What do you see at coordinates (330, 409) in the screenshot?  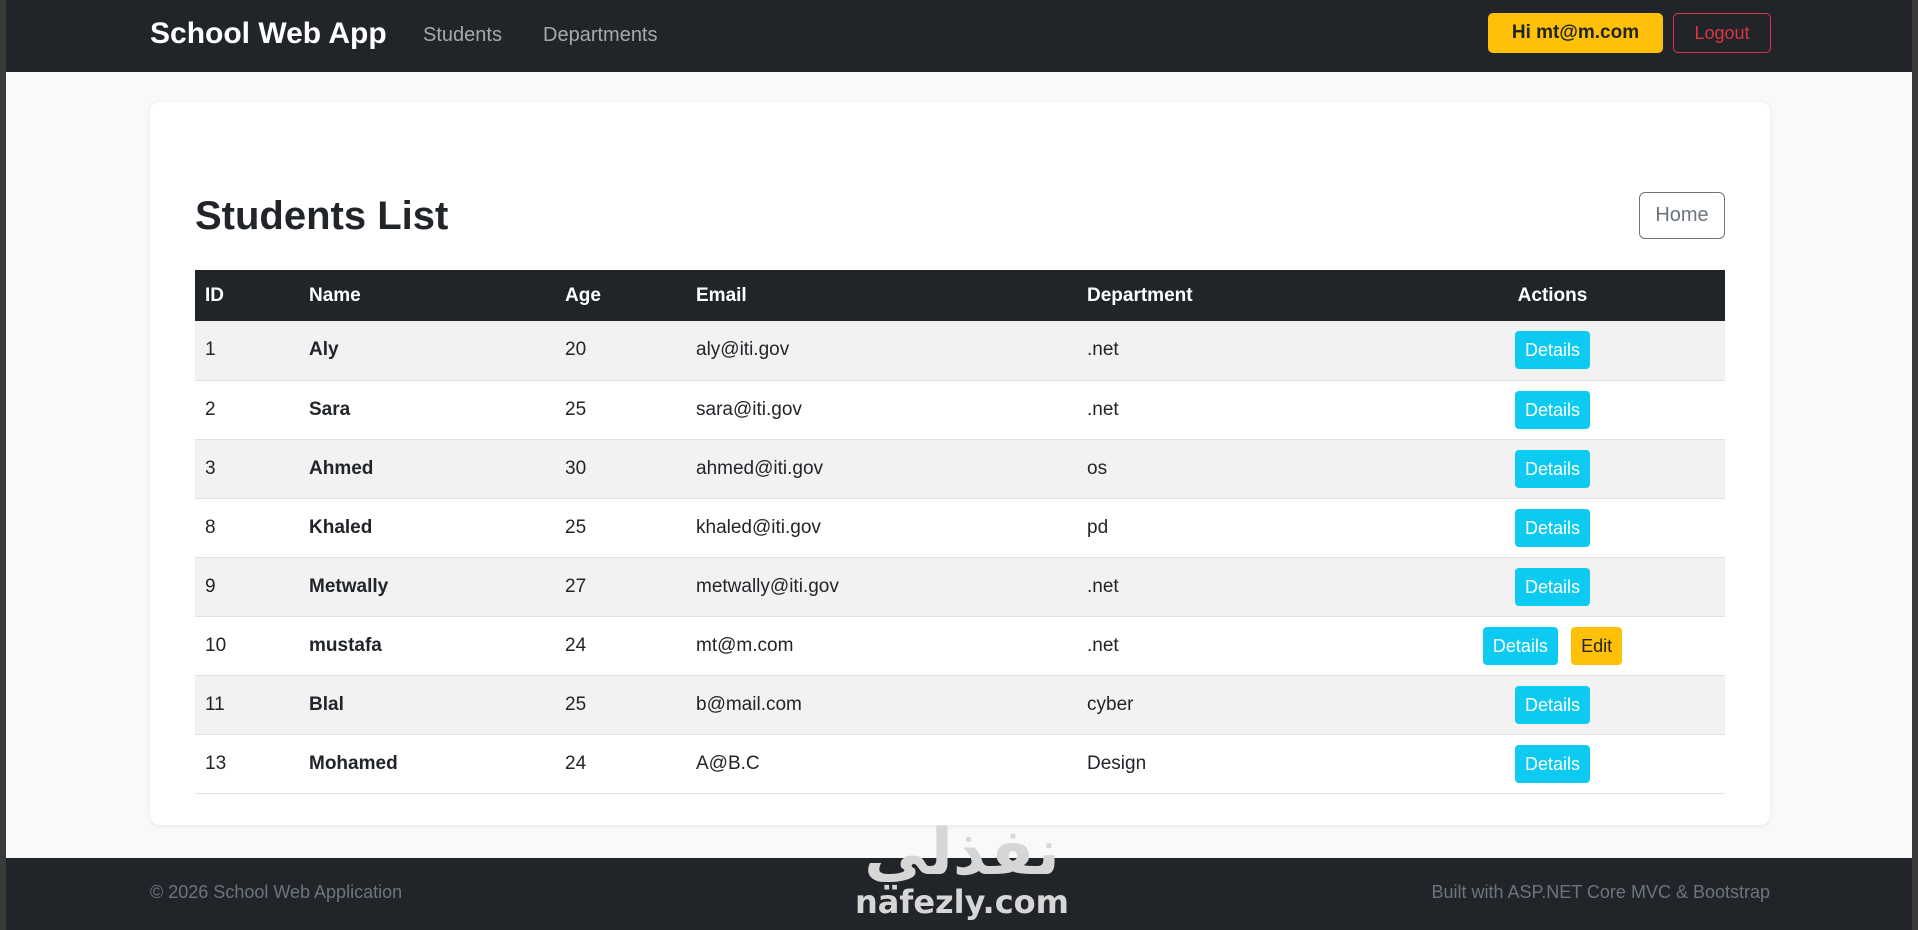 I see `cell-name: Sara` at bounding box center [330, 409].